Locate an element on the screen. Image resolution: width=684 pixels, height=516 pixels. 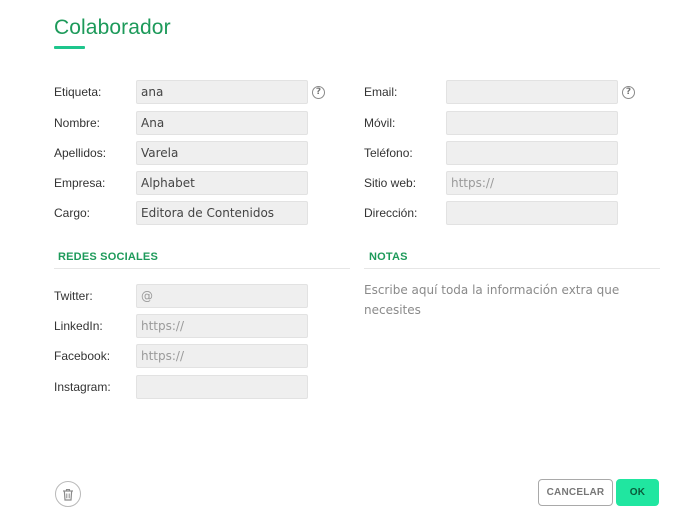
label-email: Email: is located at coordinates (381, 92).